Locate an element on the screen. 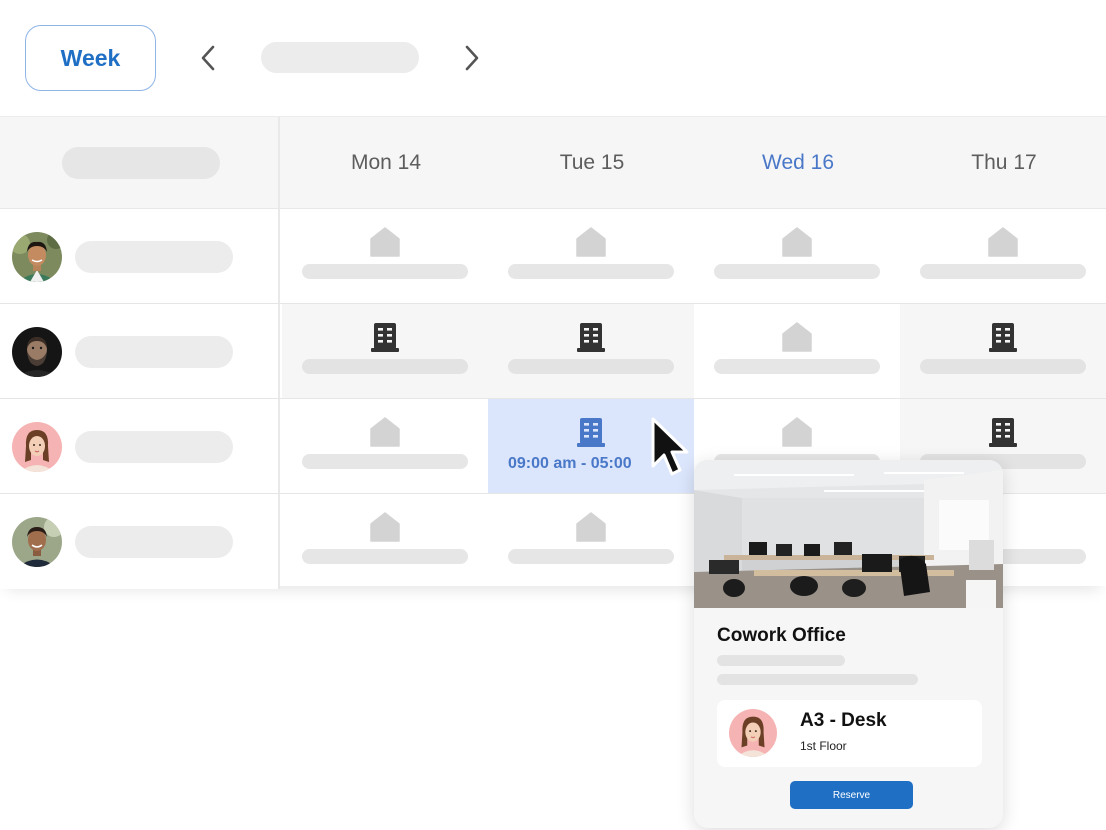 This screenshot has height=830, width=1106. chevron-left-icon is located at coordinates (208, 58).